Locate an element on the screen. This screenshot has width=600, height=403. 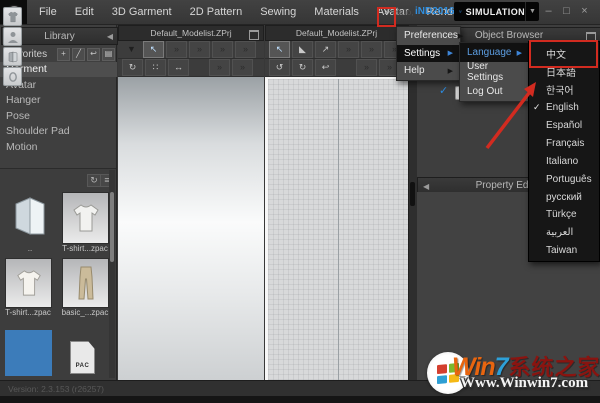
language-option-es: Español is located at coordinates (564, 126).